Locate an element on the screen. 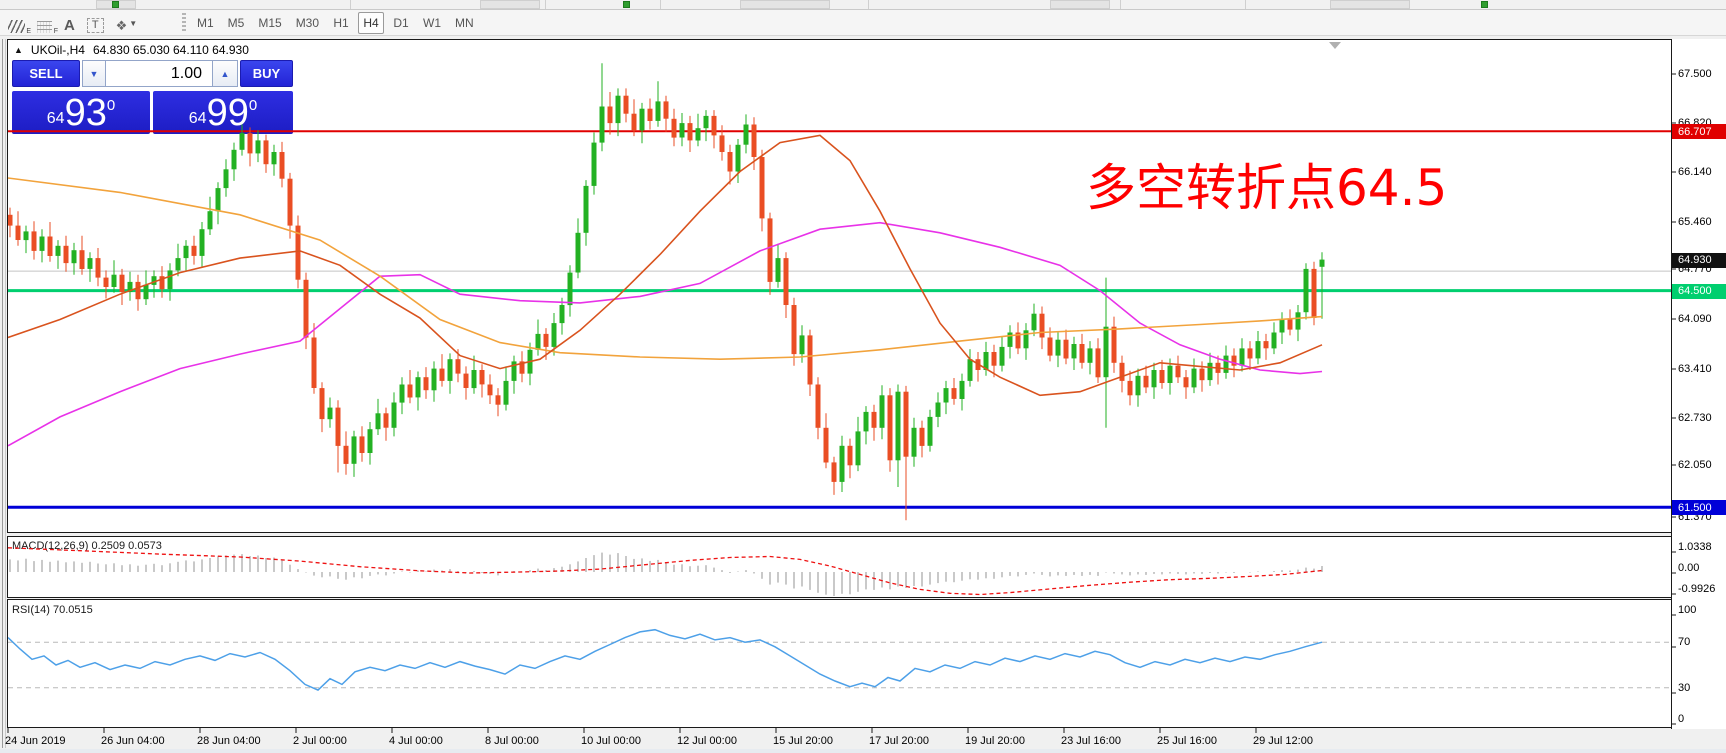  text-tool-icon: A is located at coordinates (69, 23).